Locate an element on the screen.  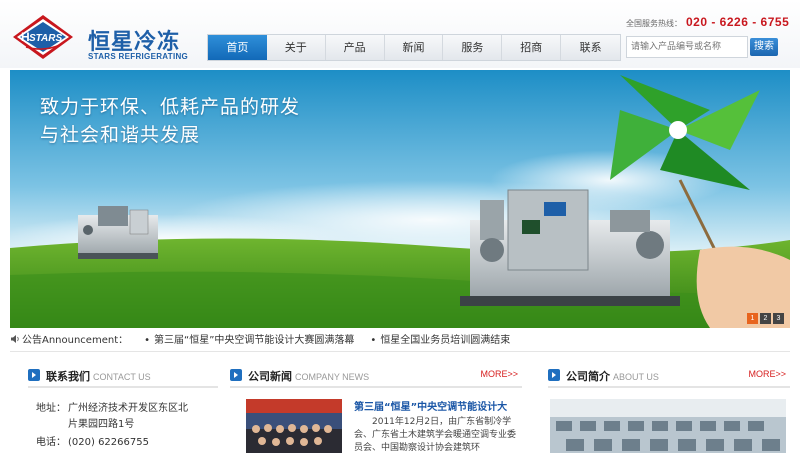
main-nav: 首页 关于 产品 新闻 服务 招商 联系 is located at coordinates (414, 47).